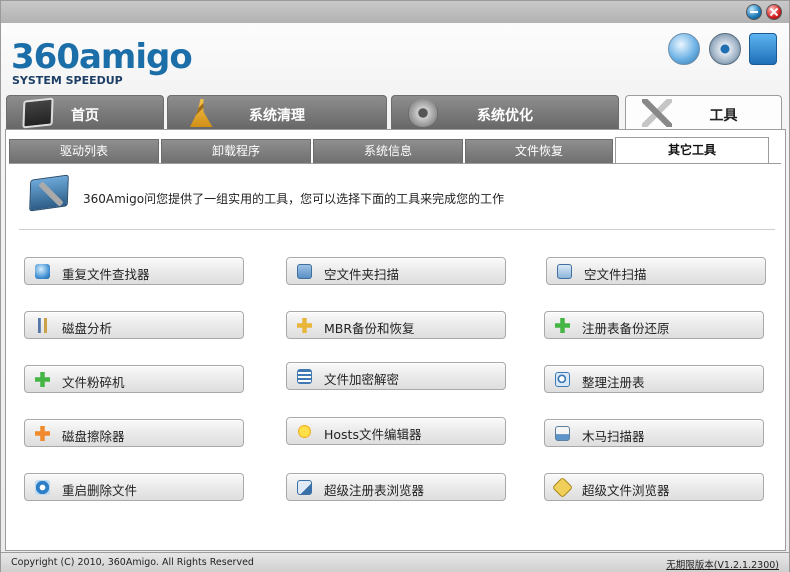  What do you see at coordinates (84, 151) in the screenshot?
I see `subtab-driver-list: 驱动列表` at bounding box center [84, 151].